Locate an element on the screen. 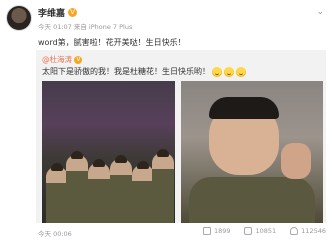 The height and width of the screenshot is (240, 332). comment-icon is located at coordinates (248, 231).